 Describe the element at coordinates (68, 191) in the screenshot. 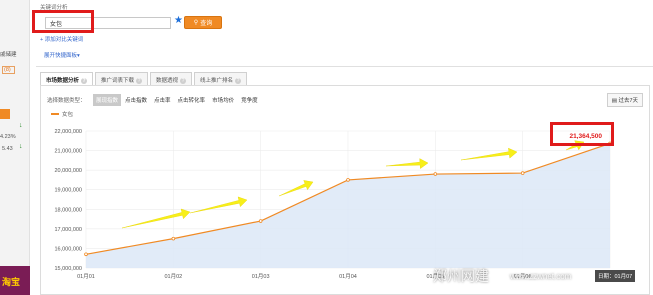

I see `y-tick-label: 19,000,000` at that location.